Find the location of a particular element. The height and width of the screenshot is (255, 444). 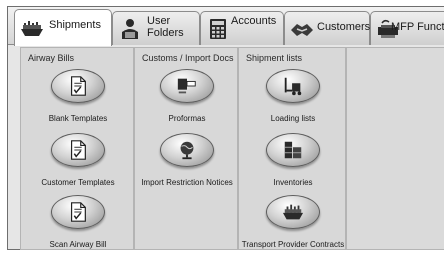

panel-title: Airway Bills is located at coordinates (51, 58).